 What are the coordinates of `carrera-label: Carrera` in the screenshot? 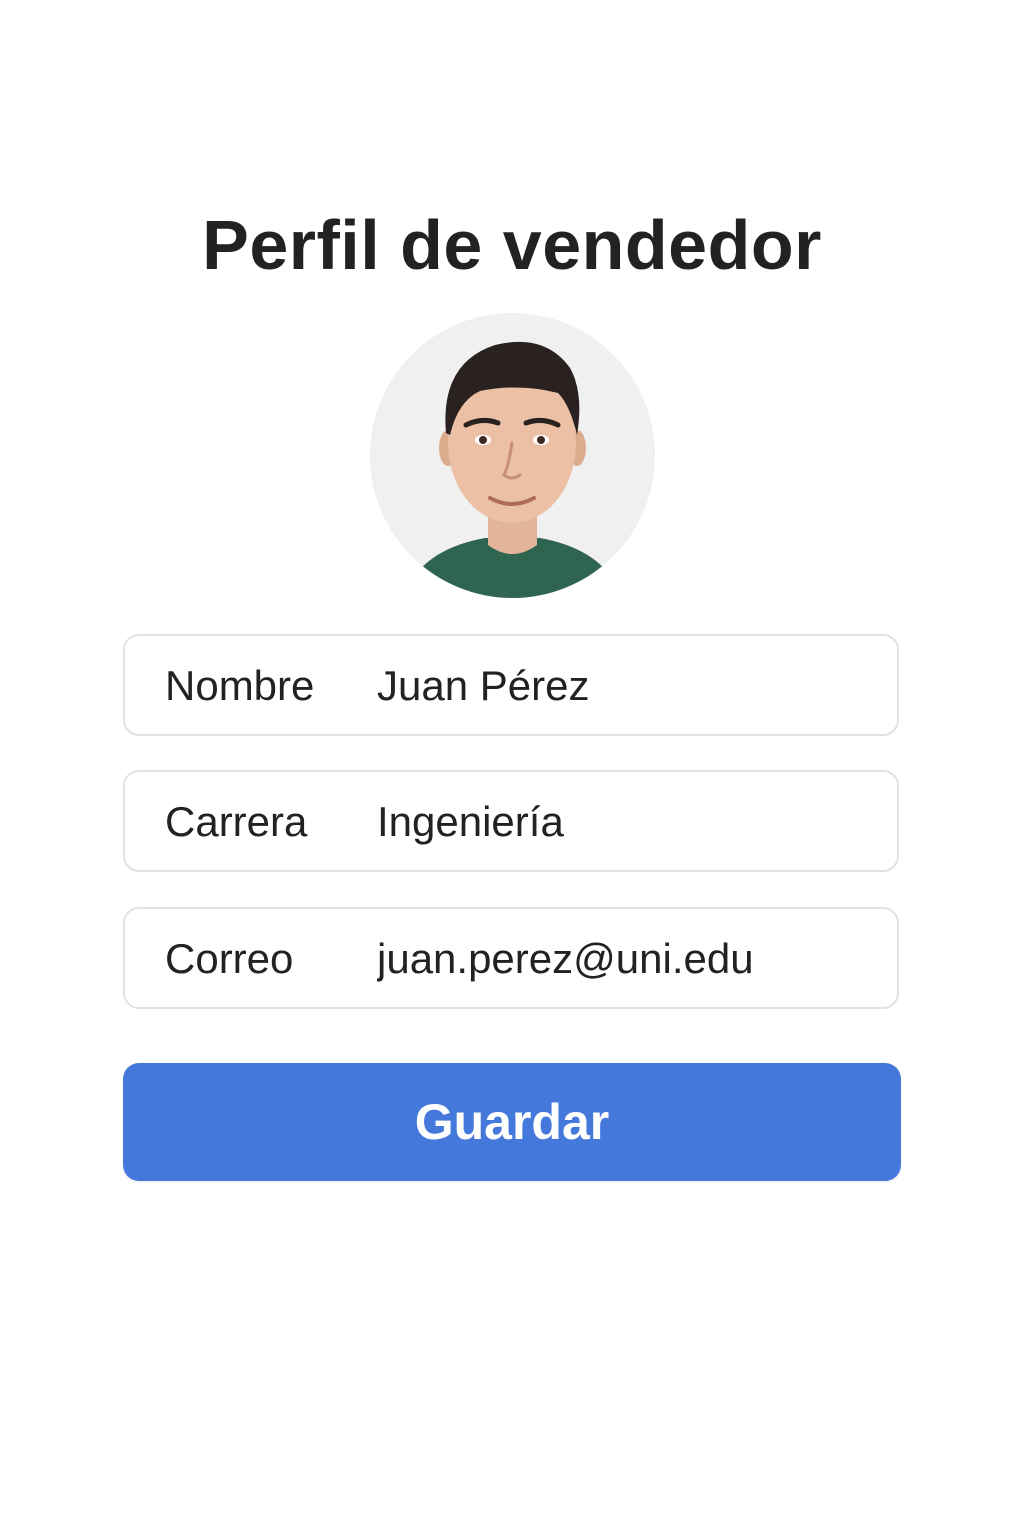 It's located at (236, 821).